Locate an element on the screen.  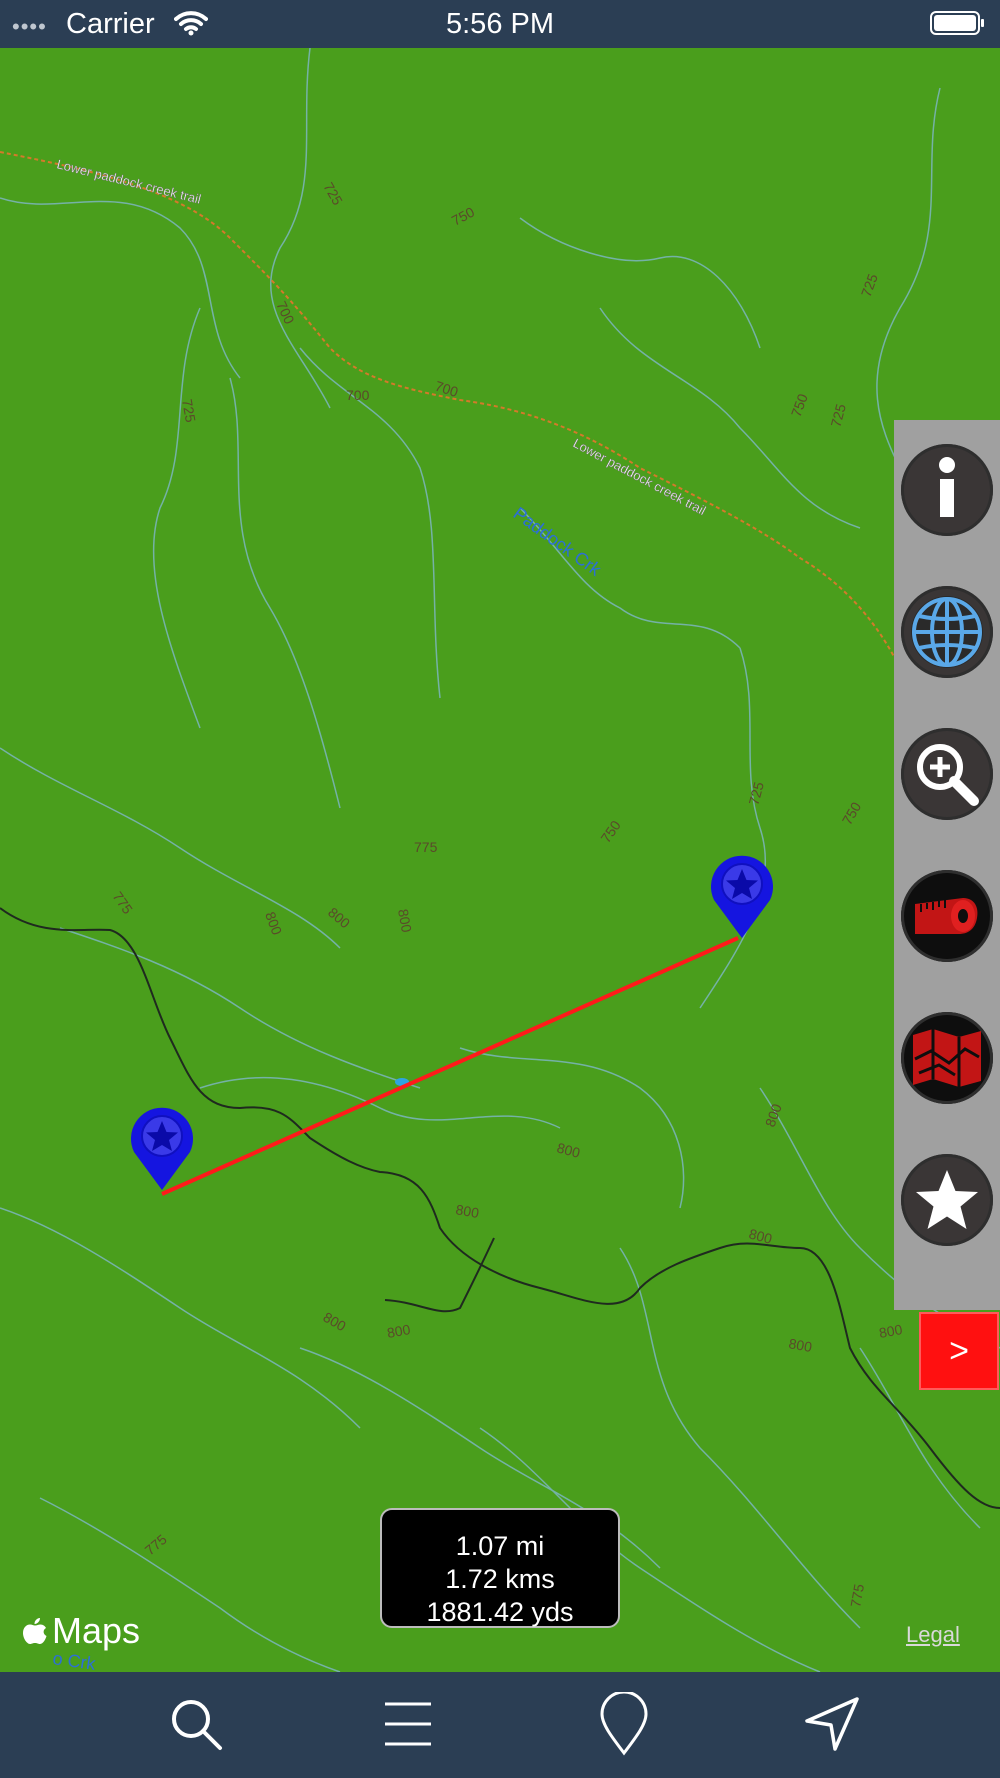
distance-readout: 1.07 mi 1.72 kms 1881.42 yds is located at coordinates (500, 1568).